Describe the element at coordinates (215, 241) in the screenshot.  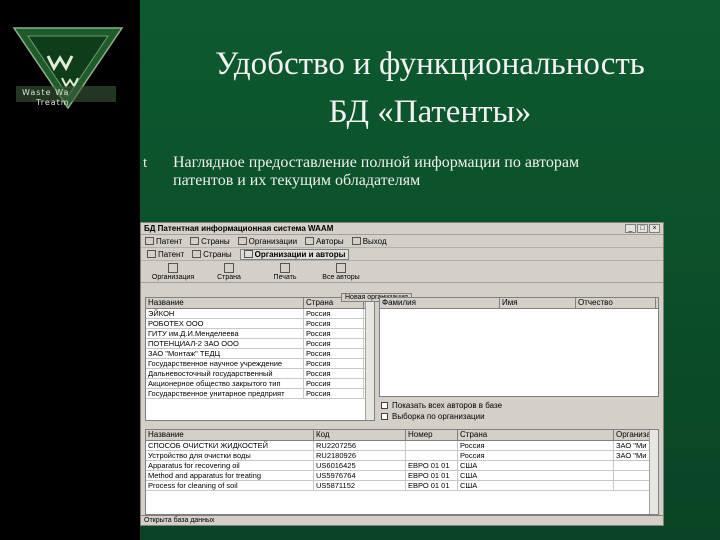
I see `menu-item-label: Страны` at that location.